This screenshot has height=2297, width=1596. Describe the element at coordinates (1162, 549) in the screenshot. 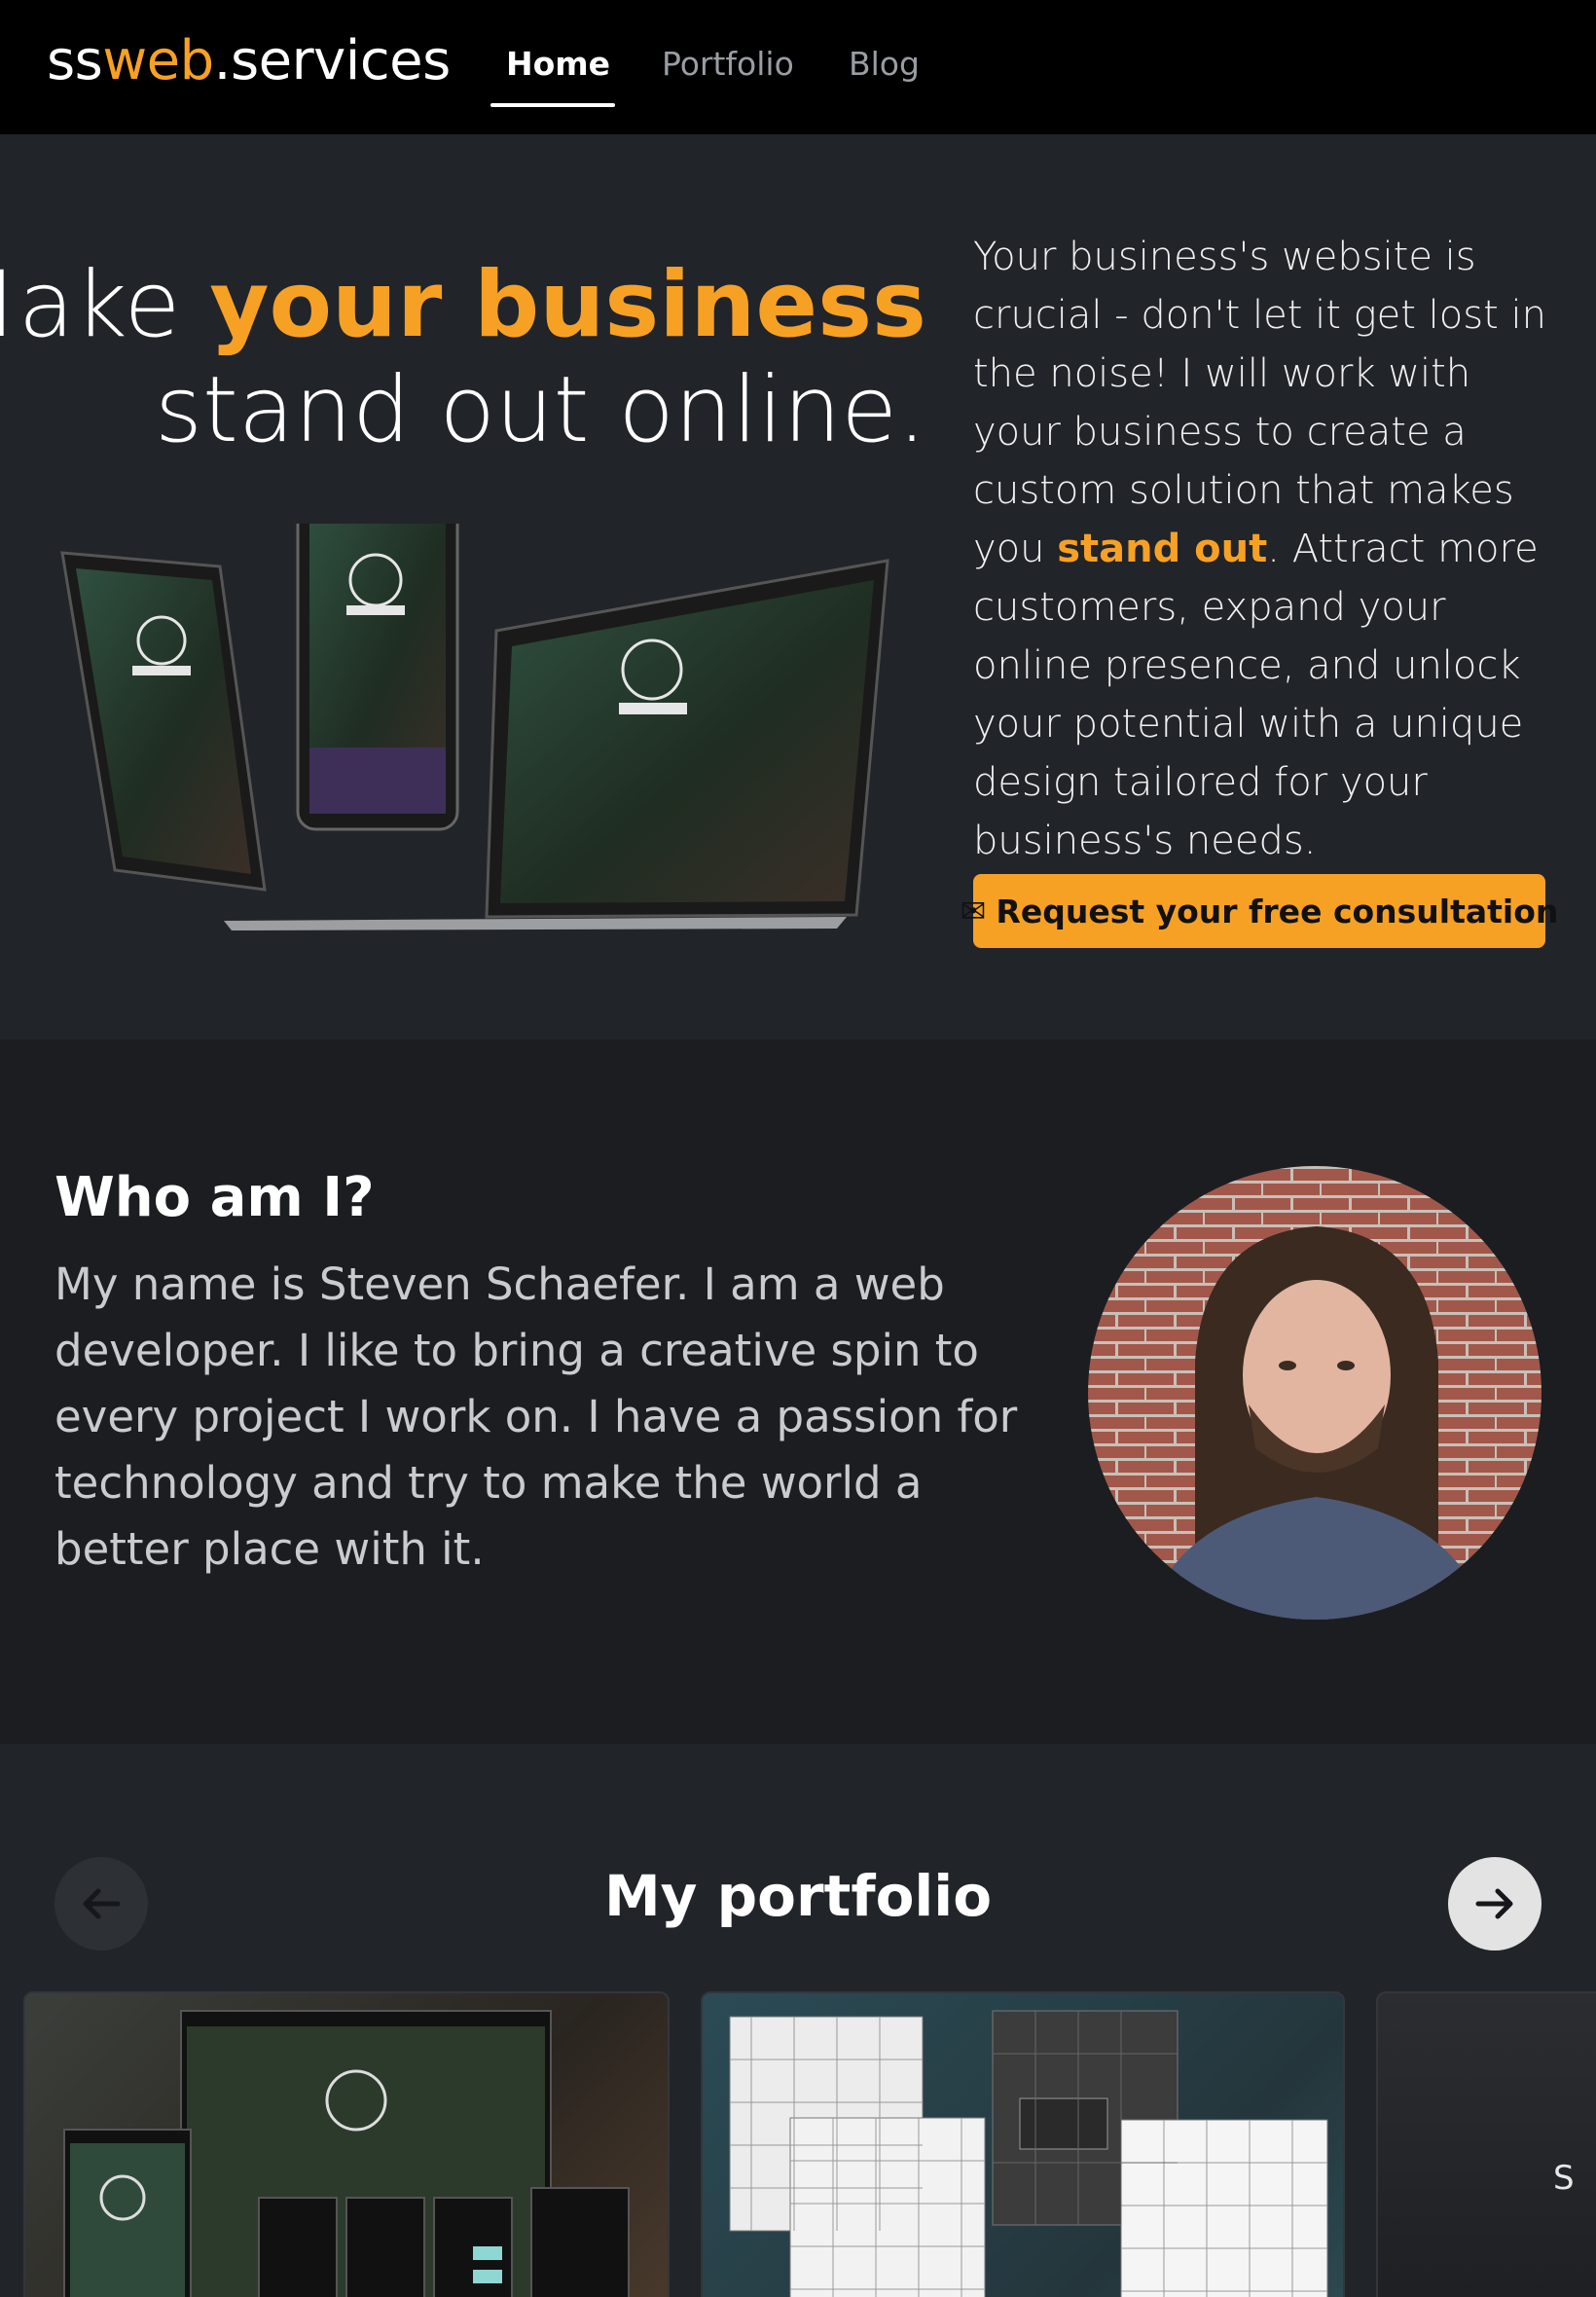

I see `hero-text-highlight: stand out` at that location.